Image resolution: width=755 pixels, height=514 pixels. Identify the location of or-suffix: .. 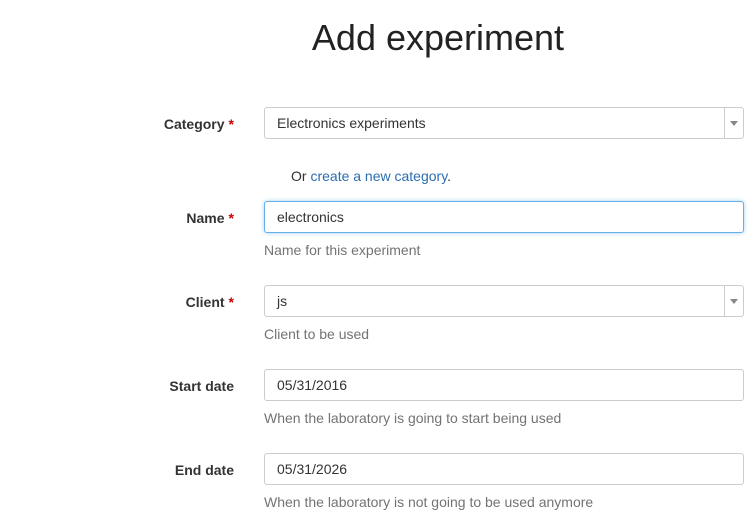
(449, 176).